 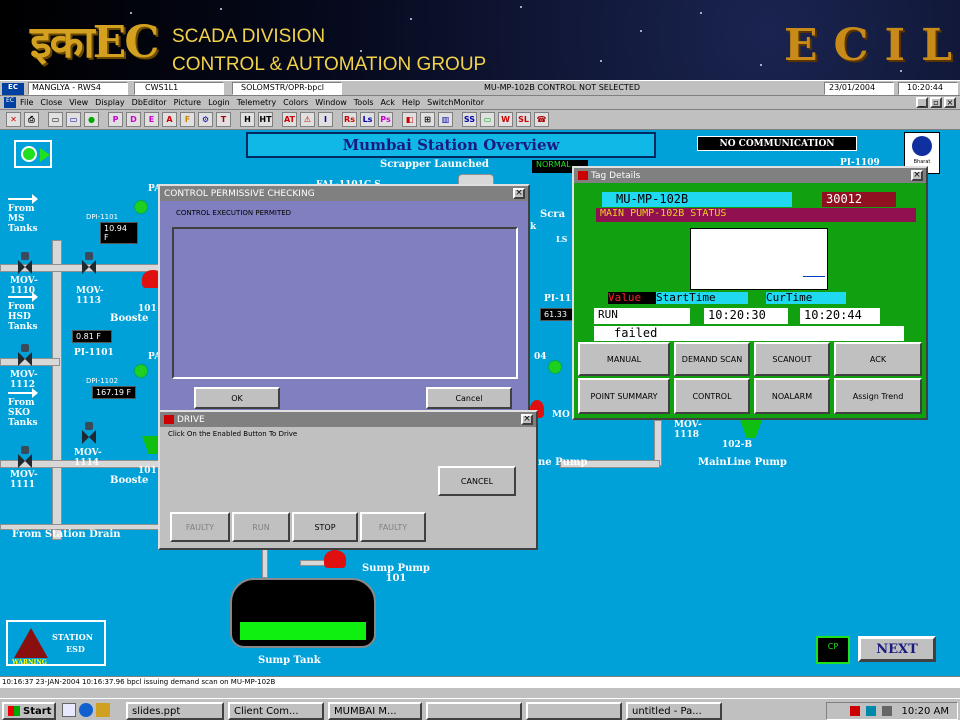 I want to click on toolbar-panel-icon: ▭, so click(x=487, y=119).